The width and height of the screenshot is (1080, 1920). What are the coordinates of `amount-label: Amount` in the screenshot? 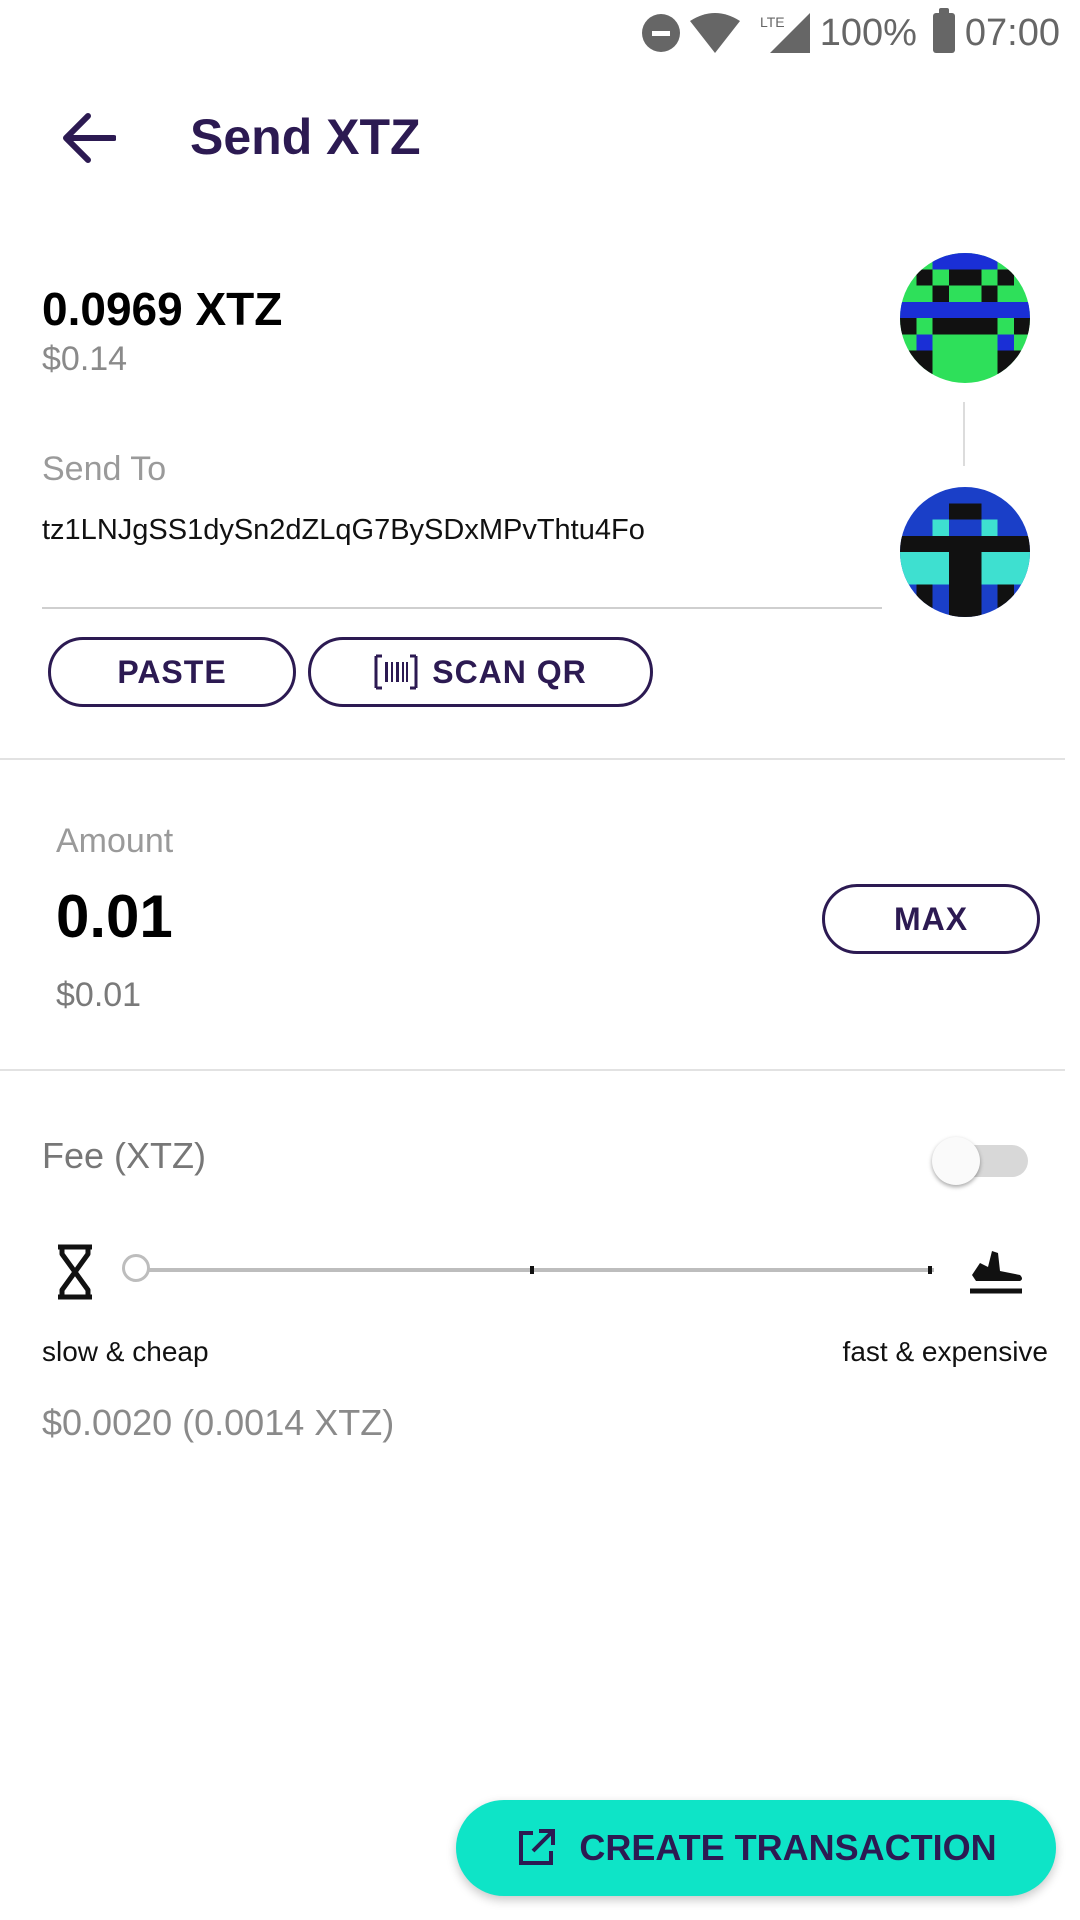 It's located at (115, 841).